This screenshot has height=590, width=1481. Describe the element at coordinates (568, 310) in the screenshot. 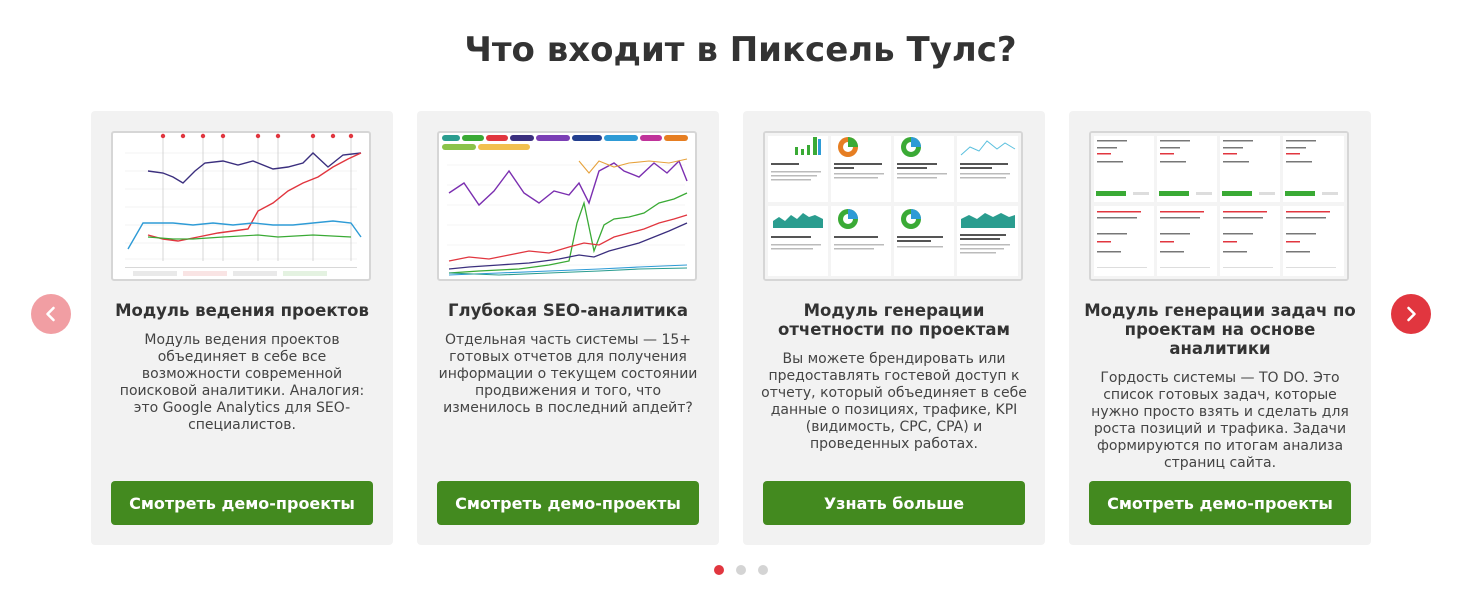

I see `card-title: Глубокая SEO-аналитика` at that location.